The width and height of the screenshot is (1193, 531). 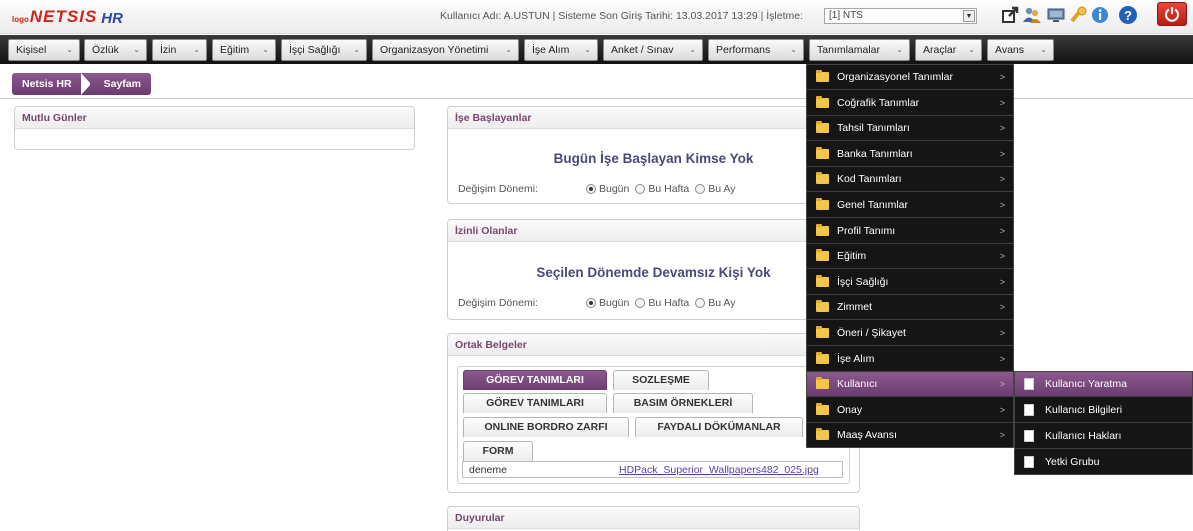 I want to click on document-icon, so click(x=1029, y=410).